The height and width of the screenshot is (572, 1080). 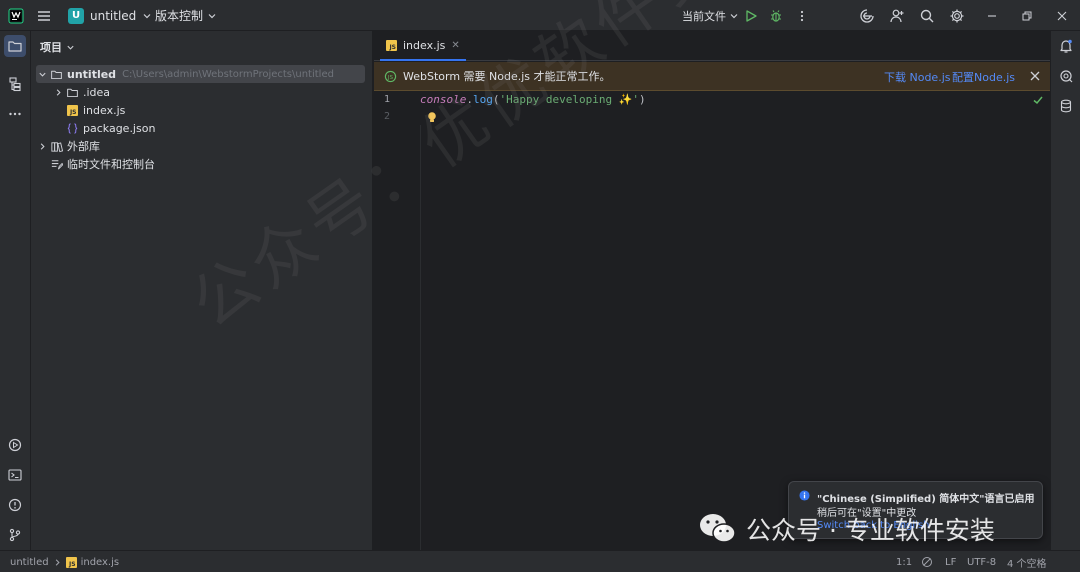 What do you see at coordinates (200, 128) in the screenshot?
I see `tree-item-package-json: package.json` at bounding box center [200, 128].